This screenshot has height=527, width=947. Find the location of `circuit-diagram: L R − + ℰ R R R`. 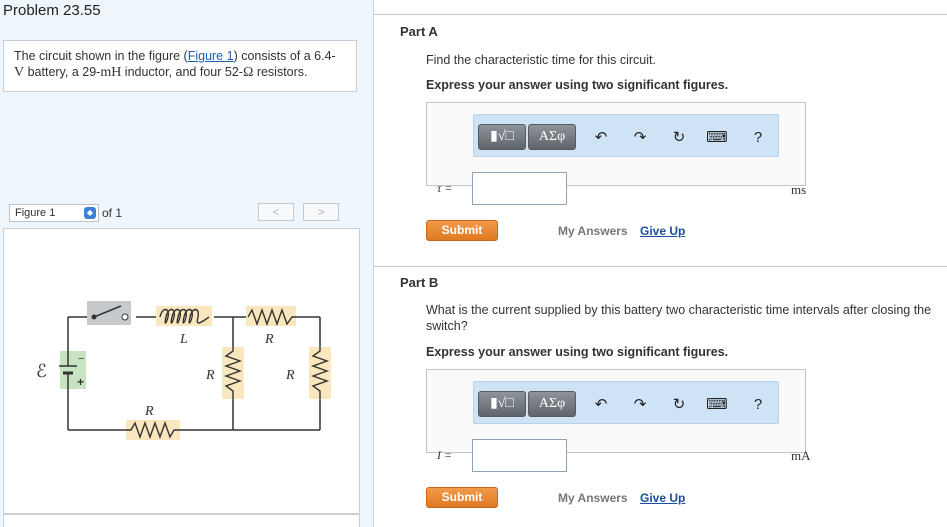

circuit-diagram: L R − + ℰ R R R is located at coordinates (183, 370).